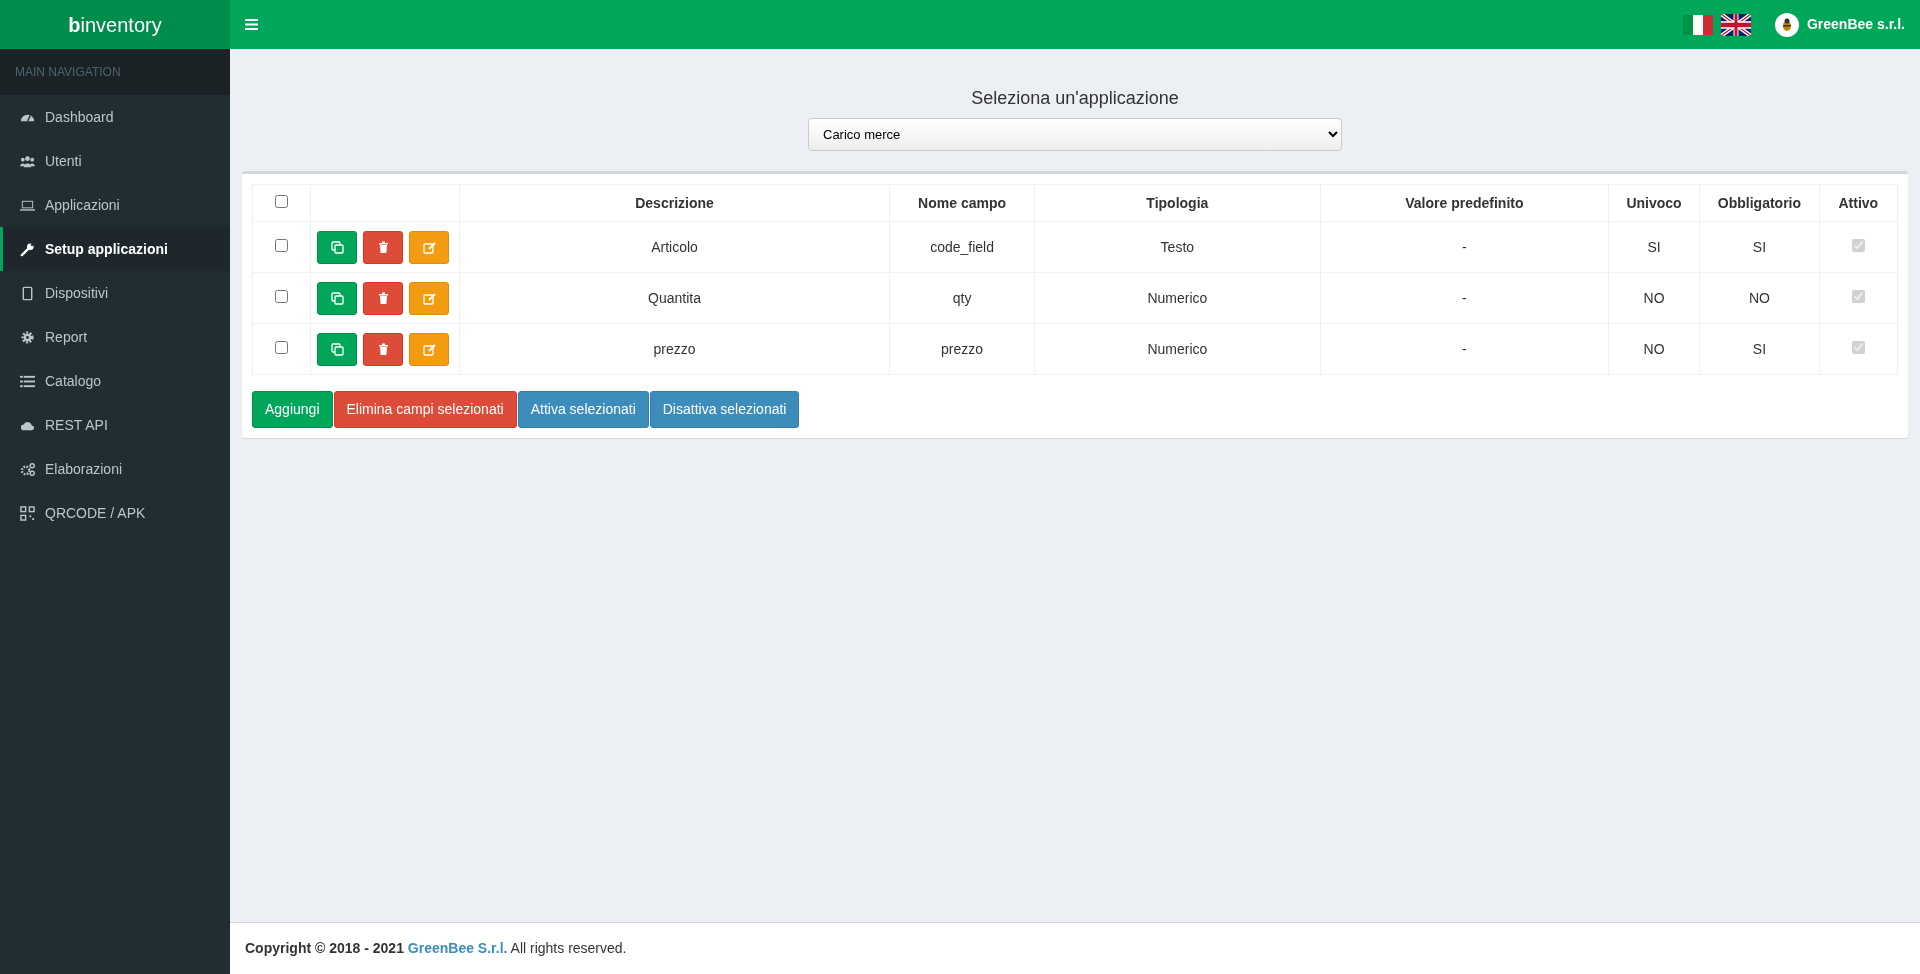 The image size is (1920, 974). Describe the element at coordinates (1075, 134) in the screenshot. I see `application-select: Carico merce` at that location.